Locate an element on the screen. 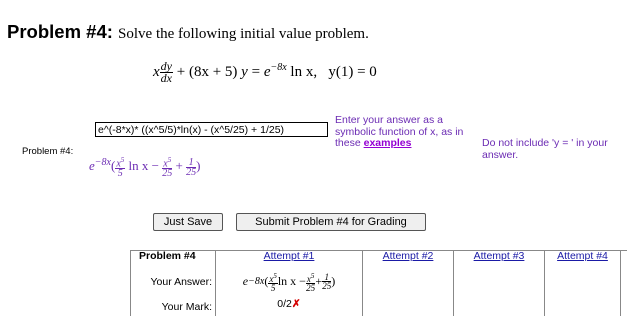 This screenshot has height=325, width=627. just-save-button: Just Save is located at coordinates (188, 222).